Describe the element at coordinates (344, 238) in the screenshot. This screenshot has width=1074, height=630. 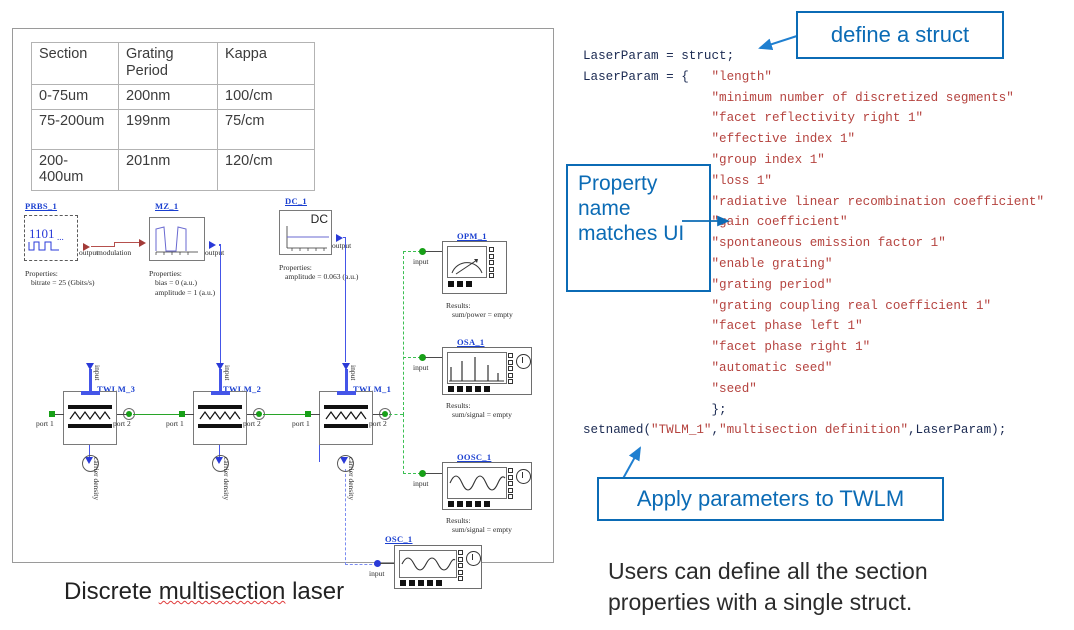
I see `wire-dc-corner` at that location.